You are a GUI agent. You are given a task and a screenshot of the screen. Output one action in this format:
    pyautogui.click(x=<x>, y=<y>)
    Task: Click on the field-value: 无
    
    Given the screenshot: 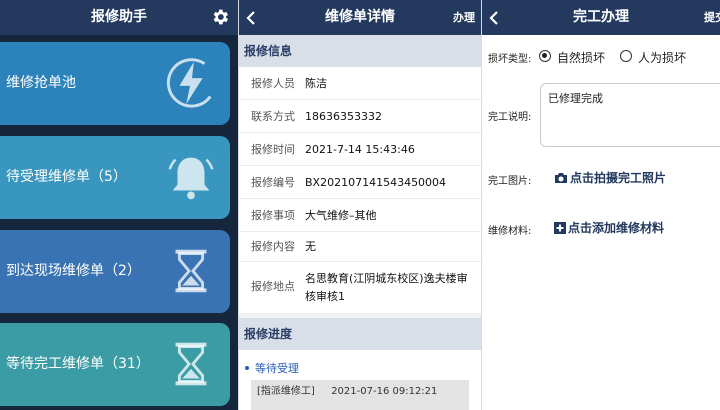 What is the action you would take?
    pyautogui.click(x=310, y=246)
    